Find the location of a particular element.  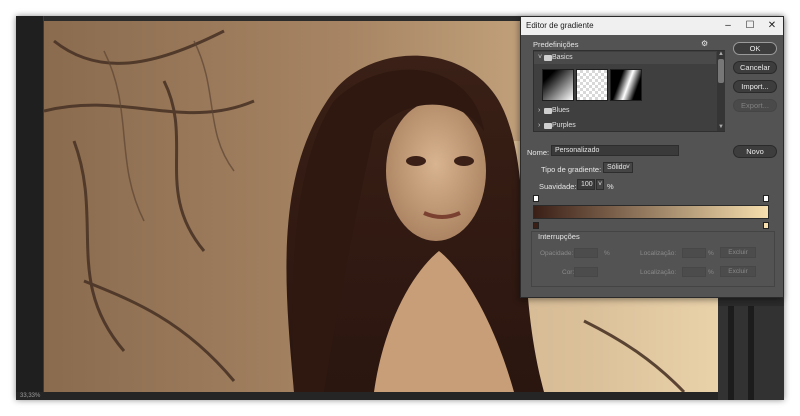

close-icon: ✕ is located at coordinates (772, 26).